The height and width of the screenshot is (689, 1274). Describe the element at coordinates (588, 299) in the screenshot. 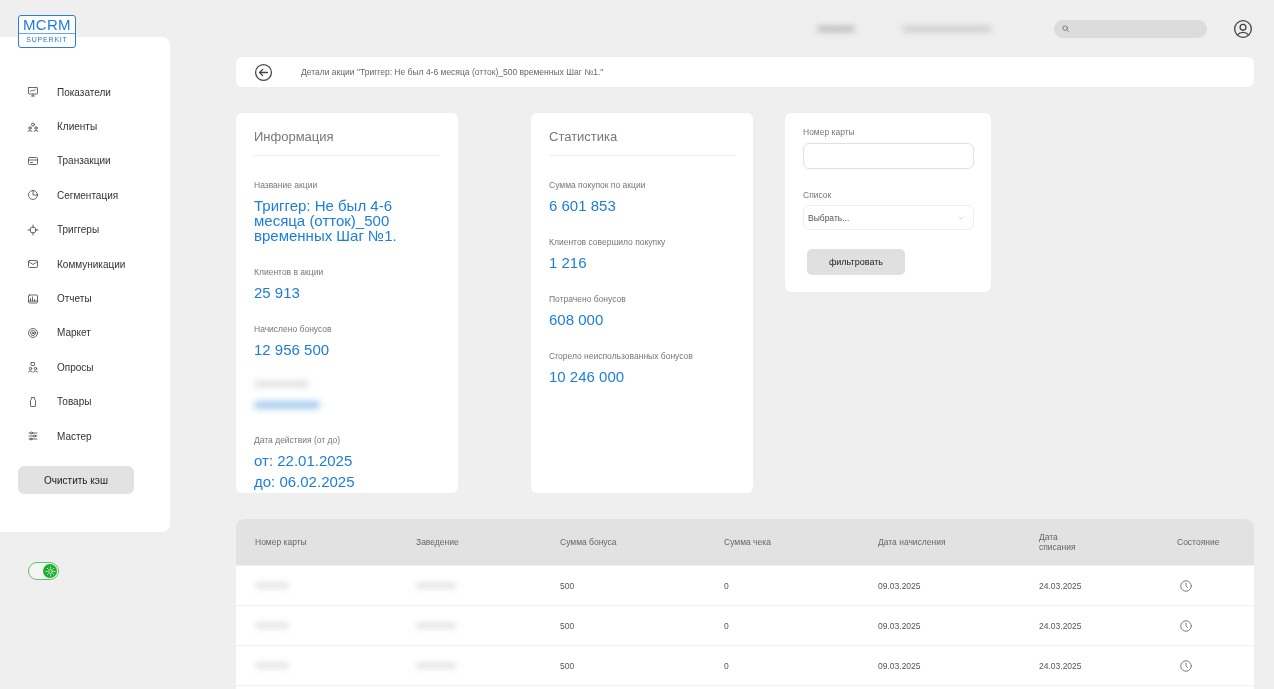

I see `field-label: Потрачено бонусов` at that location.